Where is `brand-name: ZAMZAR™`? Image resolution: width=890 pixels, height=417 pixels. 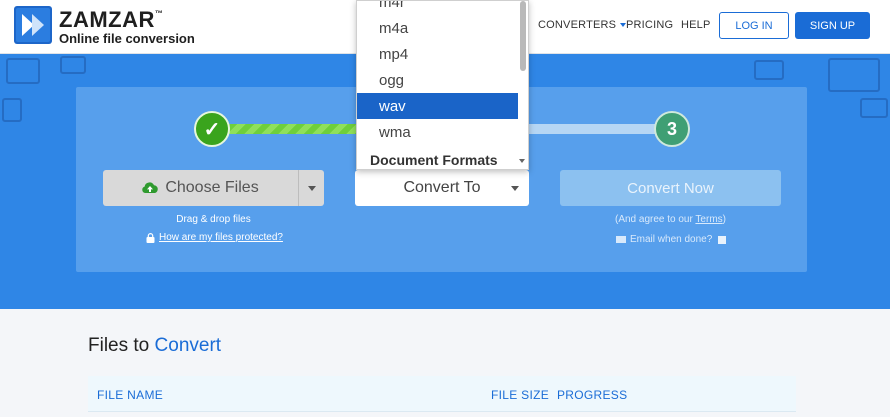
brand-name: ZAMZAR™ is located at coordinates (111, 20).